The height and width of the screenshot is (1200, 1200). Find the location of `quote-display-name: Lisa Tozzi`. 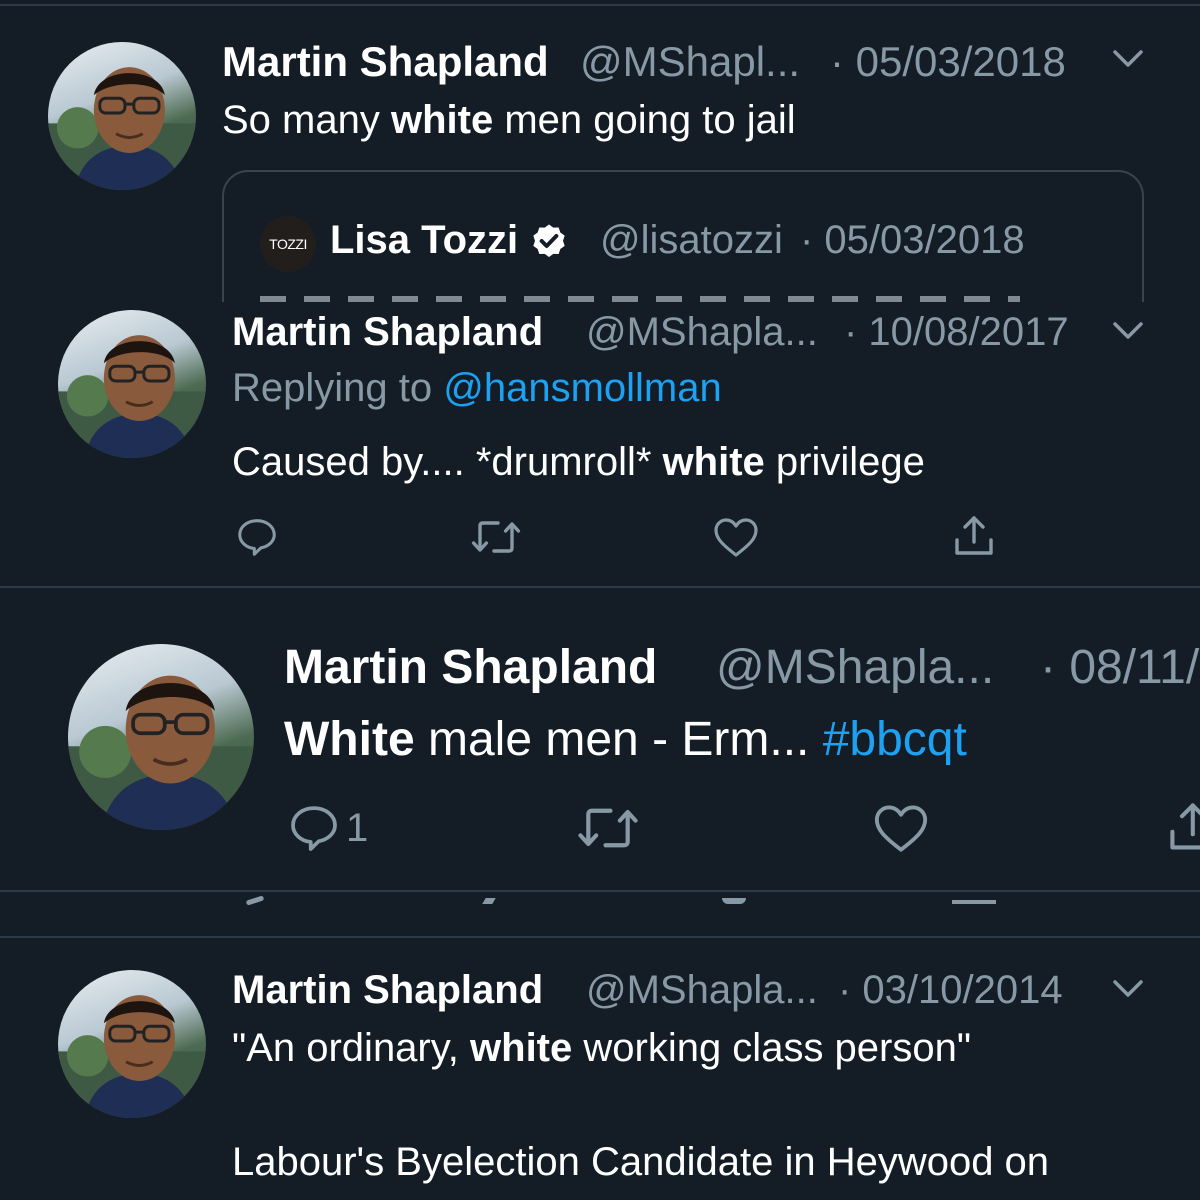

quote-display-name: Lisa Tozzi is located at coordinates (449, 240).